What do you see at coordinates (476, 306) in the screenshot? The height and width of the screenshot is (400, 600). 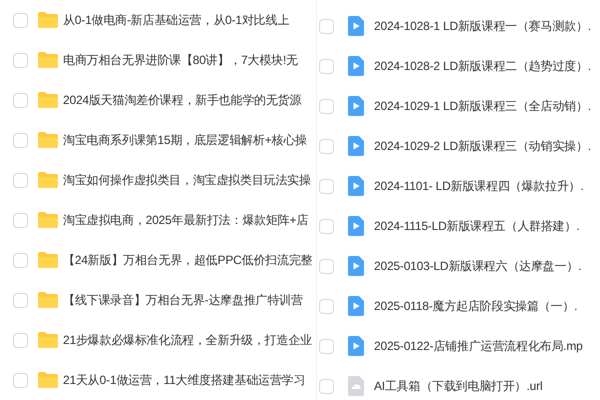 I see `file-name: 2025-0118-魔方起店阶段实操篇（一）.` at bounding box center [476, 306].